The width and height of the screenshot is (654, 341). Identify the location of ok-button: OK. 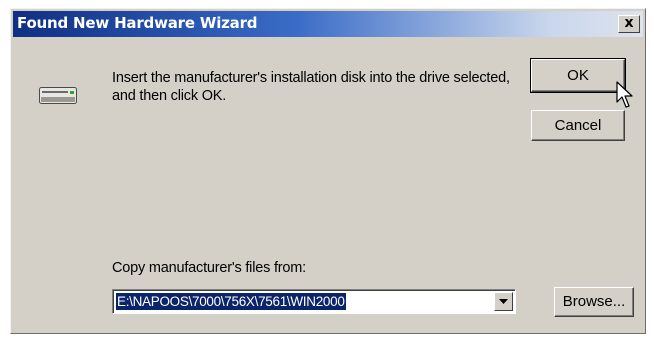
(578, 75).